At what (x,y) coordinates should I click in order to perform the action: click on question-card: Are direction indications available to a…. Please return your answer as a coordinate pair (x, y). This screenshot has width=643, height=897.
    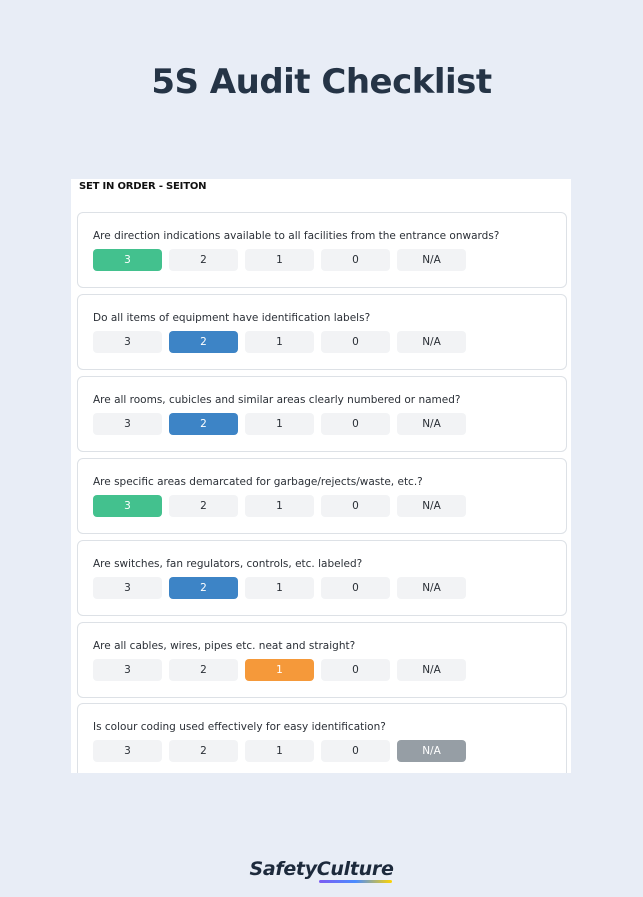
    Looking at the image, I should click on (322, 250).